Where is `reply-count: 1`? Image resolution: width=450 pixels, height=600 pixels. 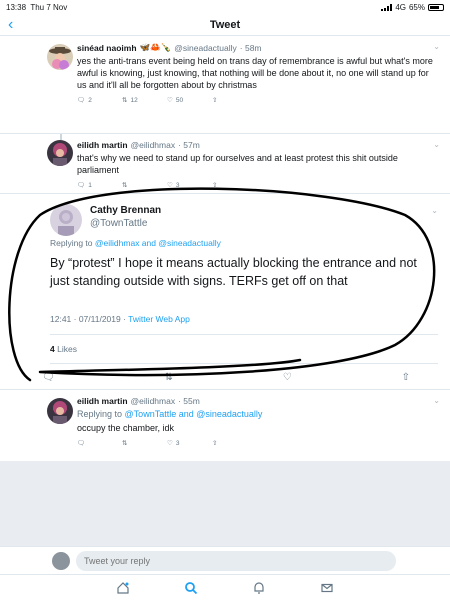 reply-count: 1 is located at coordinates (90, 185).